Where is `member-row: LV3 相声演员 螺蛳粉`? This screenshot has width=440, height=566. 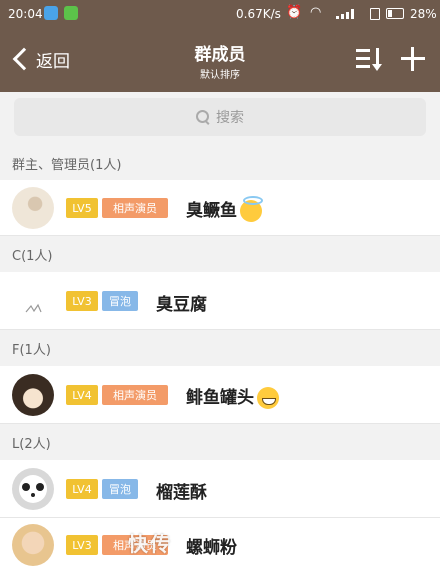 member-row: LV3 相声演员 螺蛳粉 is located at coordinates (220, 542).